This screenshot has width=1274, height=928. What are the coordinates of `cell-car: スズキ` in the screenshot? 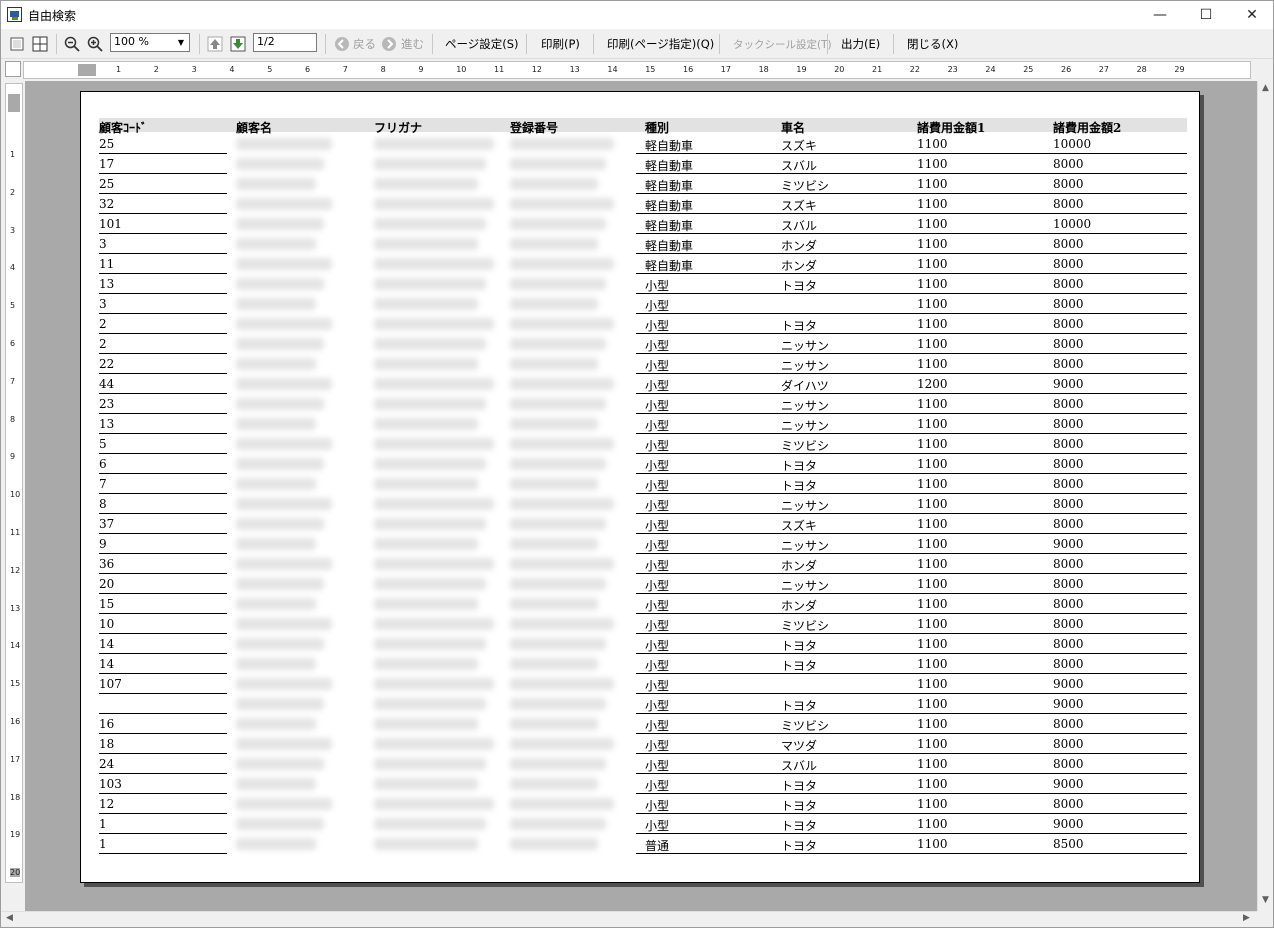 It's located at (799, 146).